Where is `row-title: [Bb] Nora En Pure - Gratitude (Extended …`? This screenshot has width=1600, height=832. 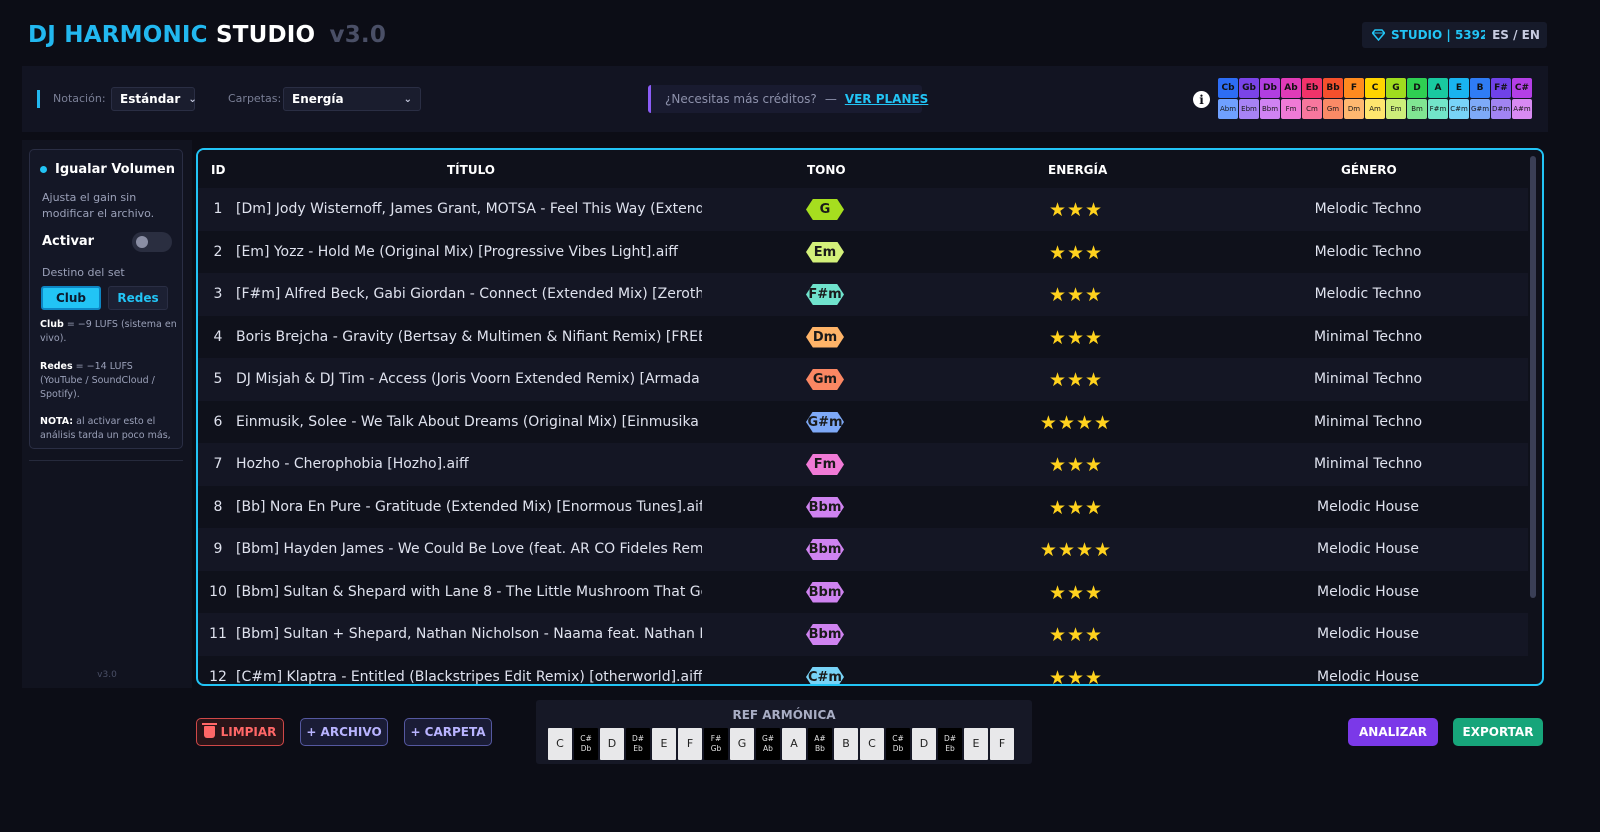 row-title: [Bb] Nora En Pure - Gratitude (Extended … is located at coordinates (469, 506).